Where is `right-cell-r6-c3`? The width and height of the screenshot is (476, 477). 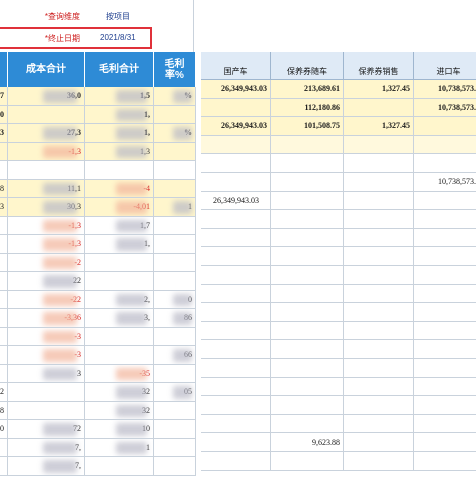
right-cell-r6-c3 is located at coordinates (445, 201).